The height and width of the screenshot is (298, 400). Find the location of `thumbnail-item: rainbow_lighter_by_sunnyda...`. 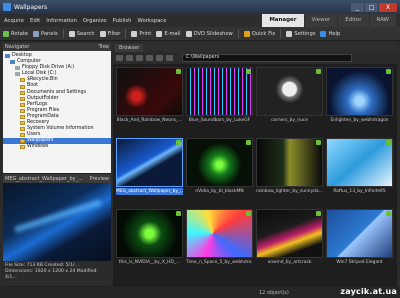

thumbnail-item: rainbow_lighter_by_sunnyda... is located at coordinates (289, 167).